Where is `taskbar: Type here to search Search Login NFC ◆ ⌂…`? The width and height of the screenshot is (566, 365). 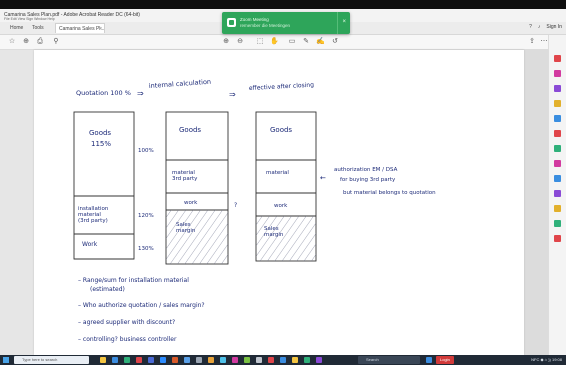 taskbar: Type here to search Search Login NFC ◆ ⌂… is located at coordinates (283, 360).